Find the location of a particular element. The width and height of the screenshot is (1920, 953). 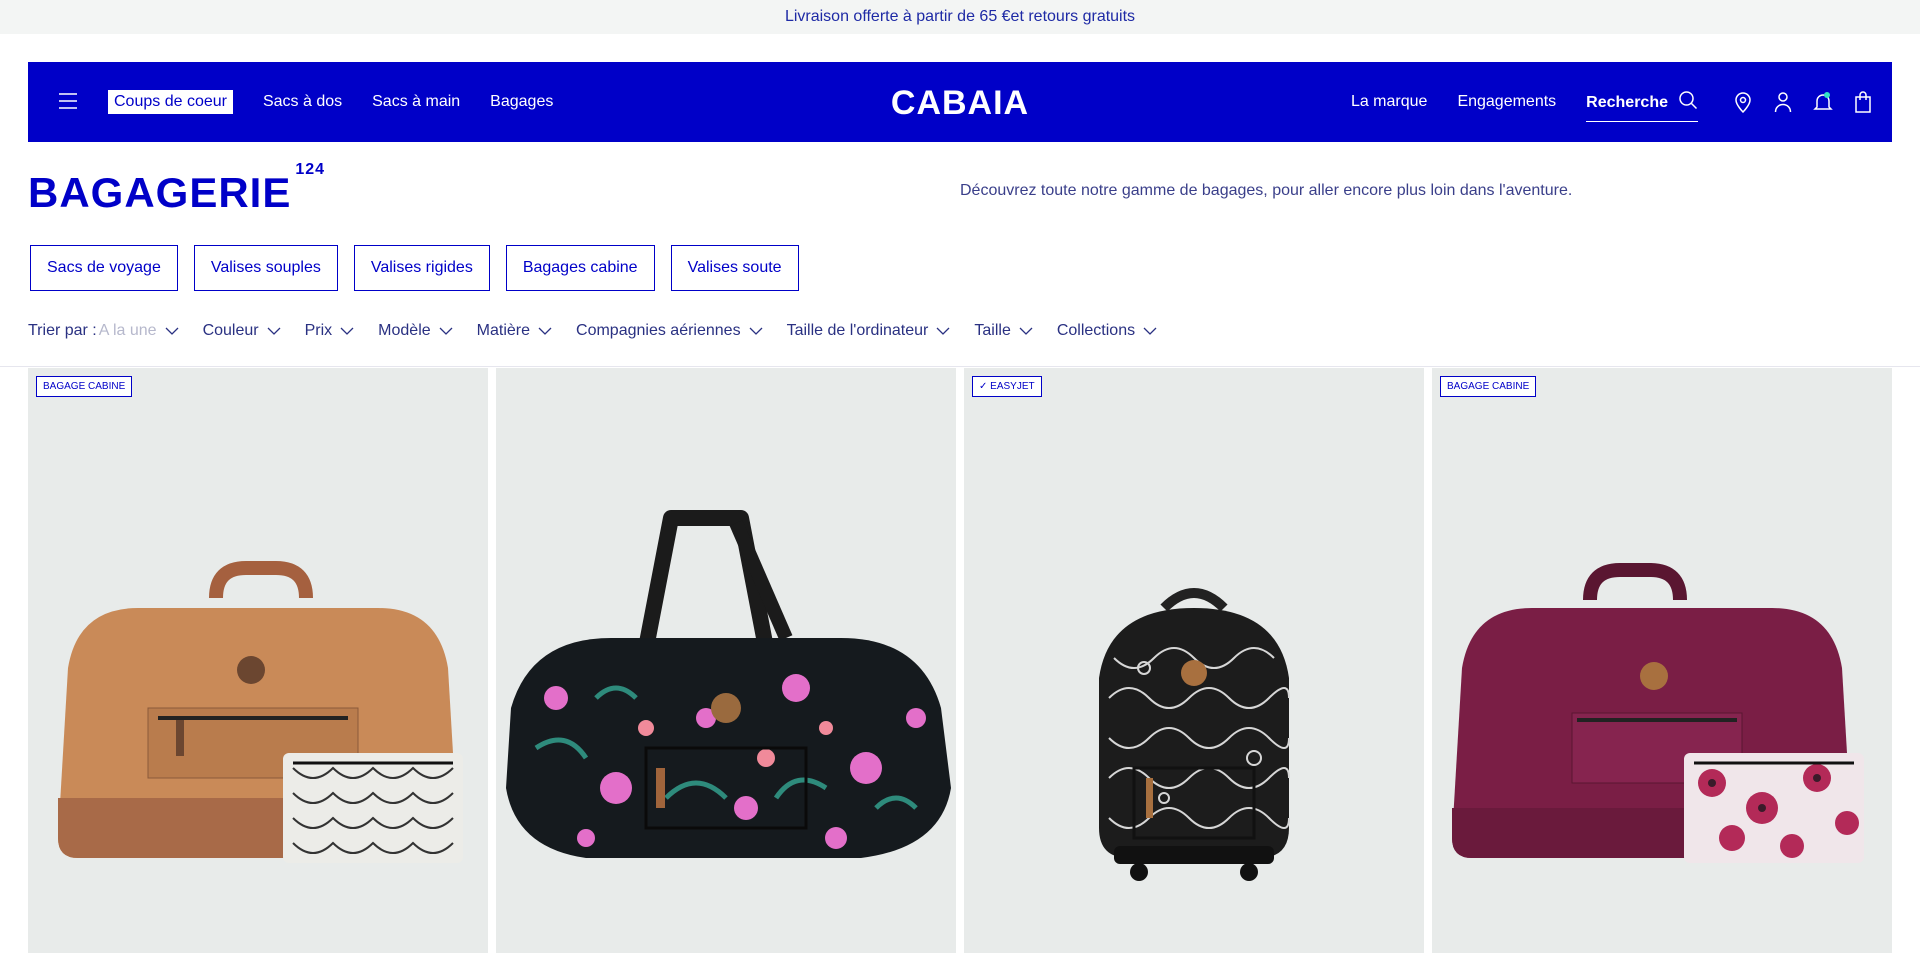

category-bagages-cabine: Bagages cabine is located at coordinates (580, 268).